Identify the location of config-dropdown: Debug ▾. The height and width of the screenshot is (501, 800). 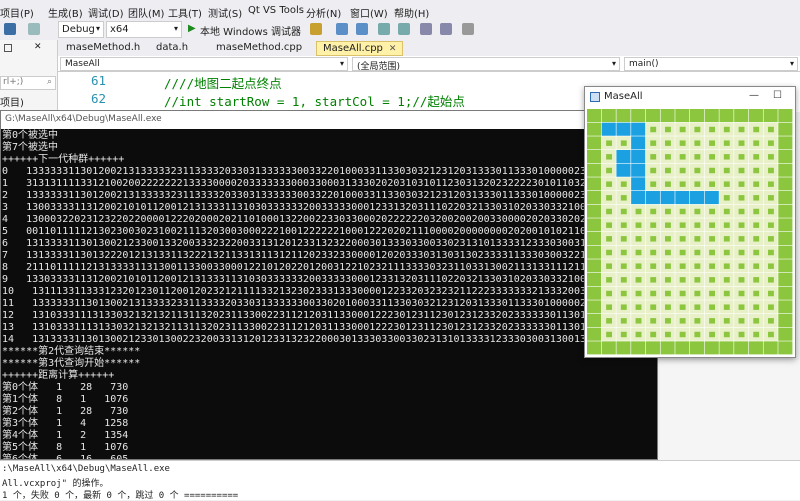
(81, 29).